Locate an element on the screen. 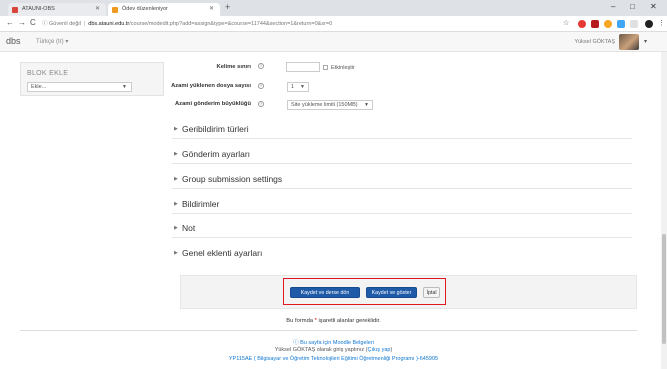  tab-label: Ödev düzenleniyor is located at coordinates (145, 9).